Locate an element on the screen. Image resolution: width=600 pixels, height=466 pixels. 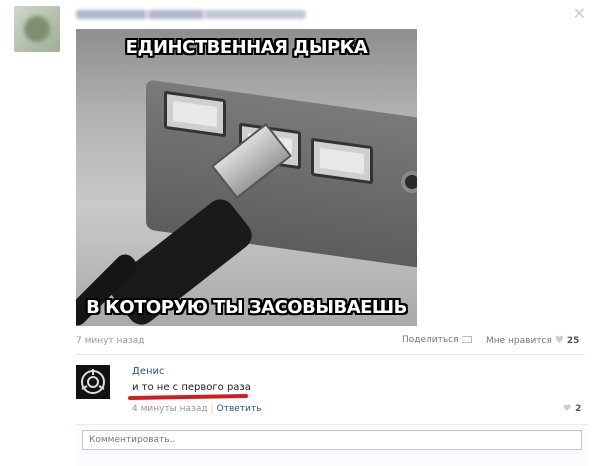
like-button: Мне нравится ♥ 25 is located at coordinates (532, 340).